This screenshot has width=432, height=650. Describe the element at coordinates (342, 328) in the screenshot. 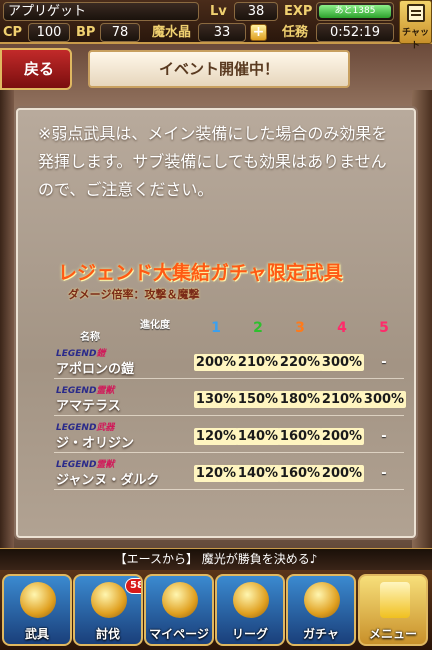

I see `level-header-4: 4` at that location.